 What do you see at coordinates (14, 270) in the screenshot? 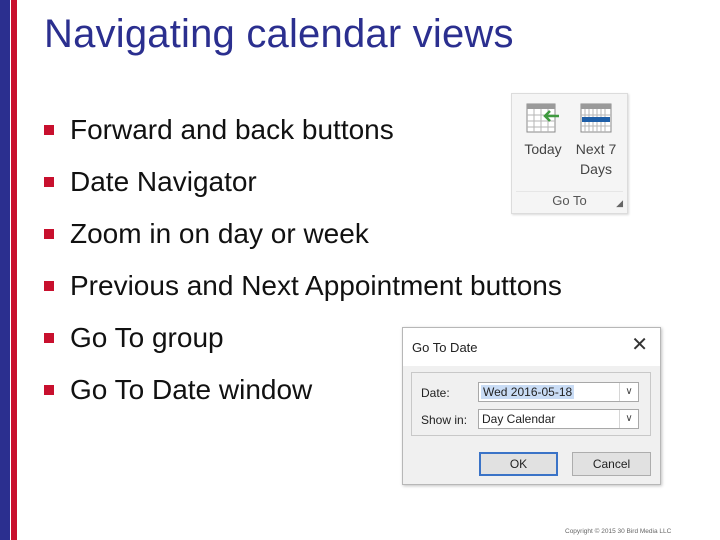
I see `side-bar-red-stripe` at bounding box center [14, 270].